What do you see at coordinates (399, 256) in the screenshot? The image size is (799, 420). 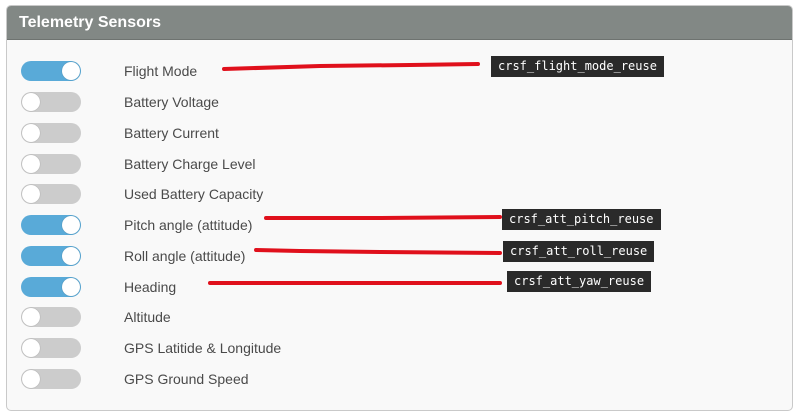 I see `sensor-row-roll-angle: Roll angle (attitude)` at bounding box center [399, 256].